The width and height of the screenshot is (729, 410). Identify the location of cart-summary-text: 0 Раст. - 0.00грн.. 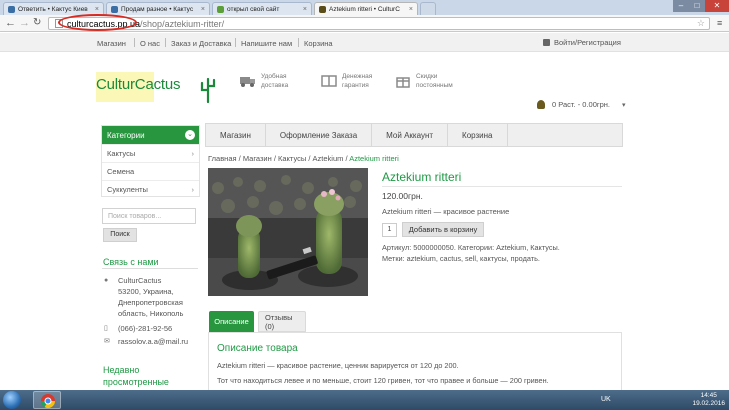
(581, 104).